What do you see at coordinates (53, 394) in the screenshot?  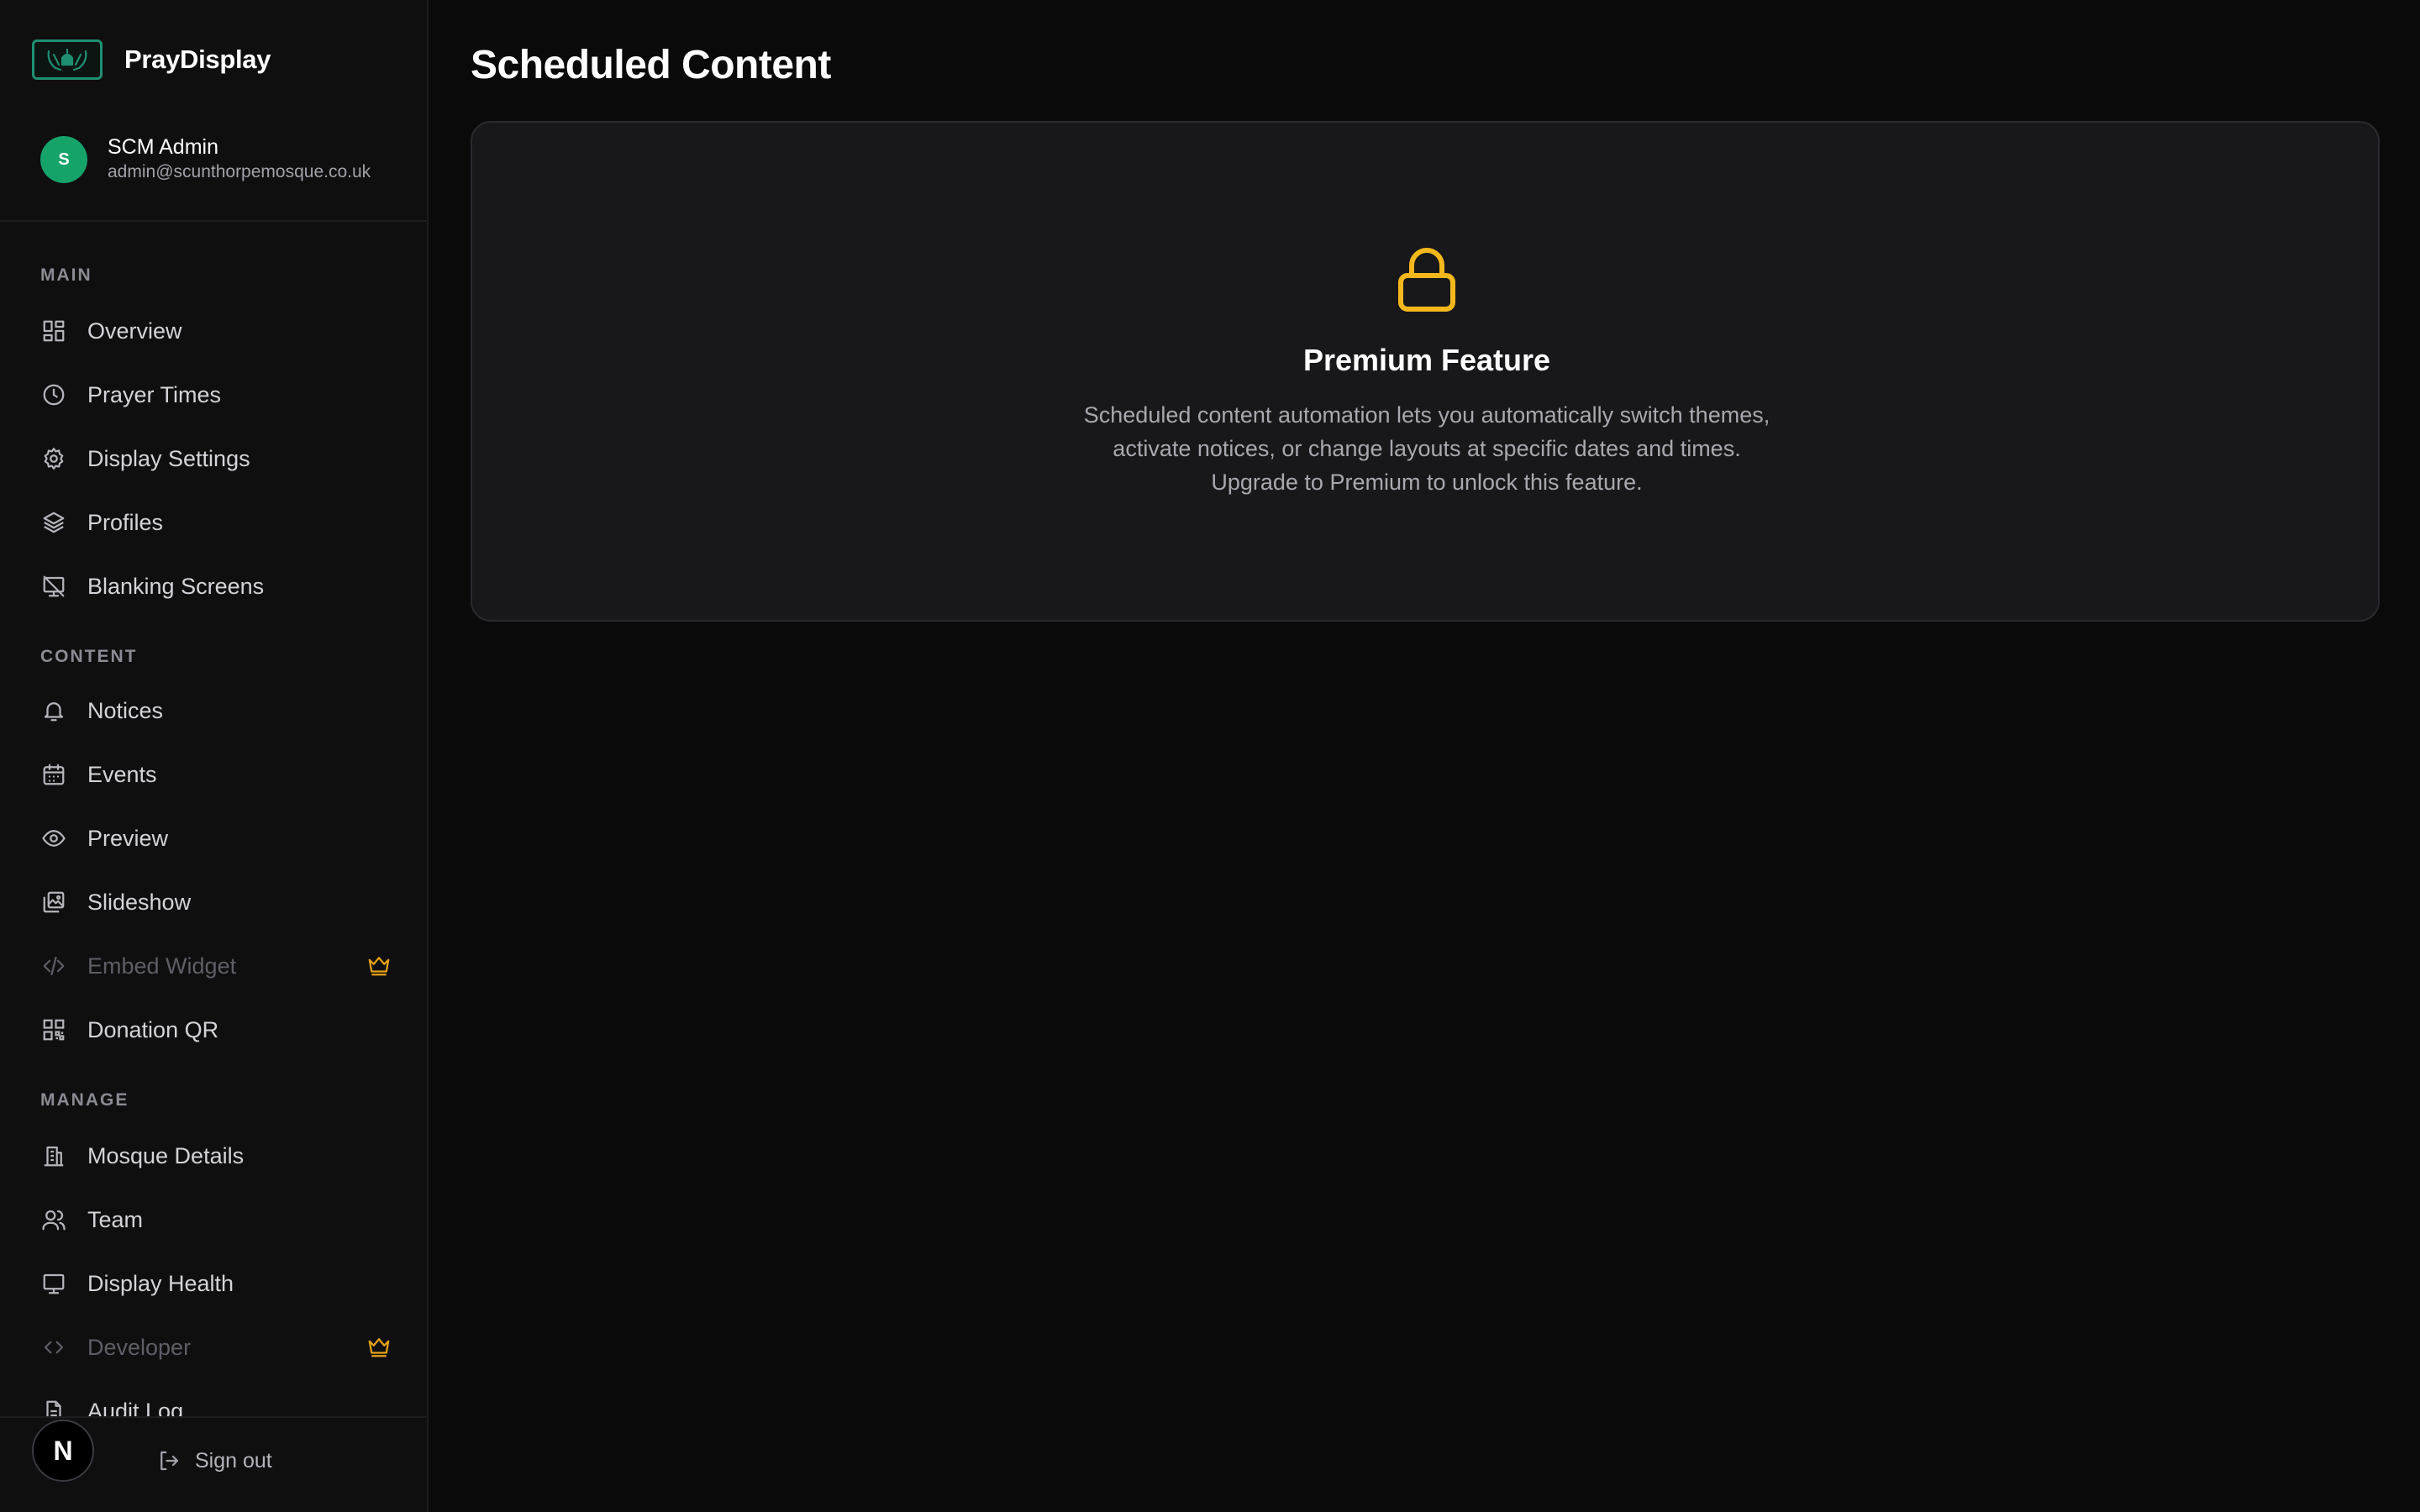 I see `clock-icon` at bounding box center [53, 394].